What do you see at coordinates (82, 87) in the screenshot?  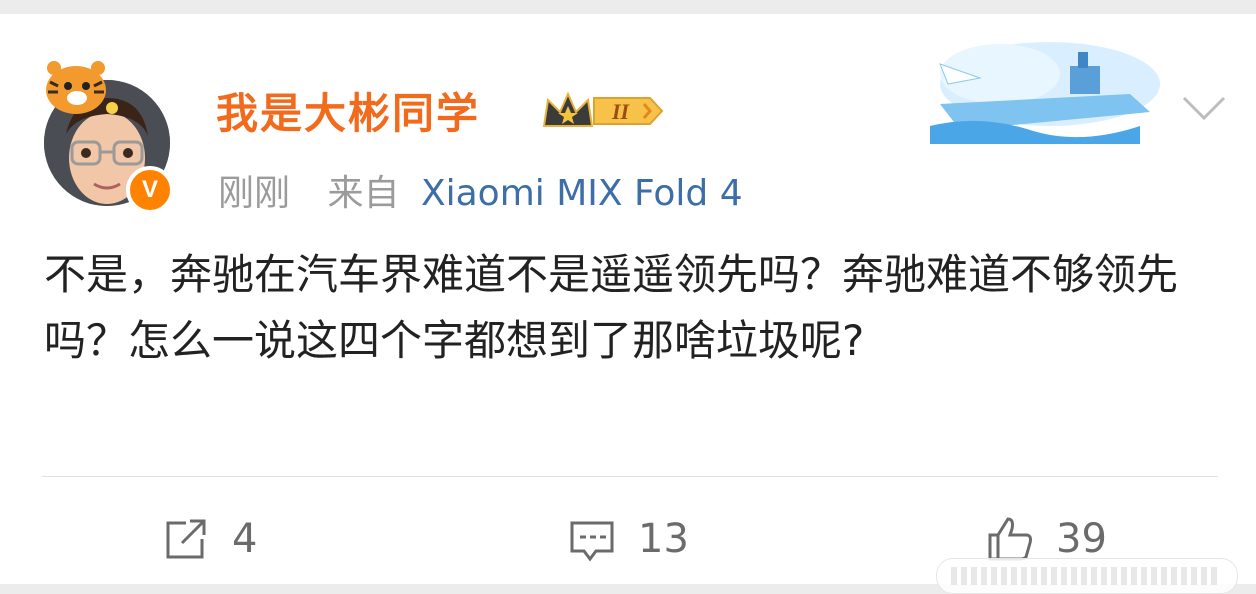 I see `tiger-decoration-icon` at bounding box center [82, 87].